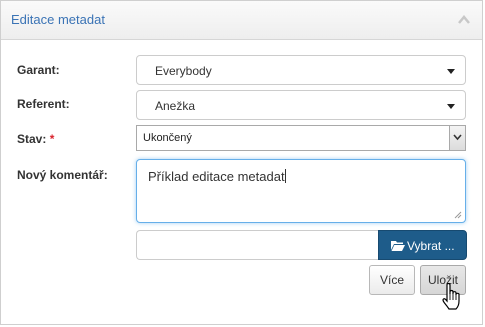 This screenshot has width=485, height=327. Describe the element at coordinates (392, 280) in the screenshot. I see `more-button: Více` at that location.